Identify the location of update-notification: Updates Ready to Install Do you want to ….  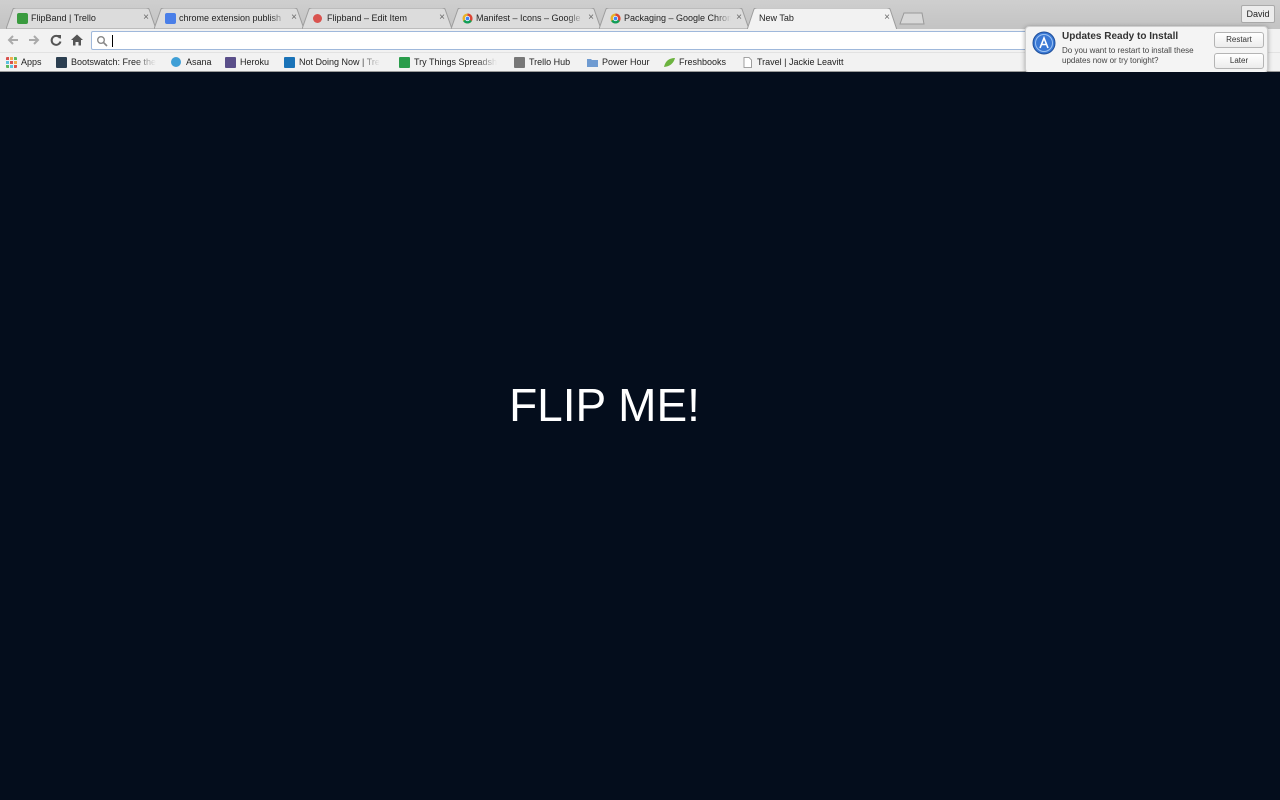
(1146, 49).